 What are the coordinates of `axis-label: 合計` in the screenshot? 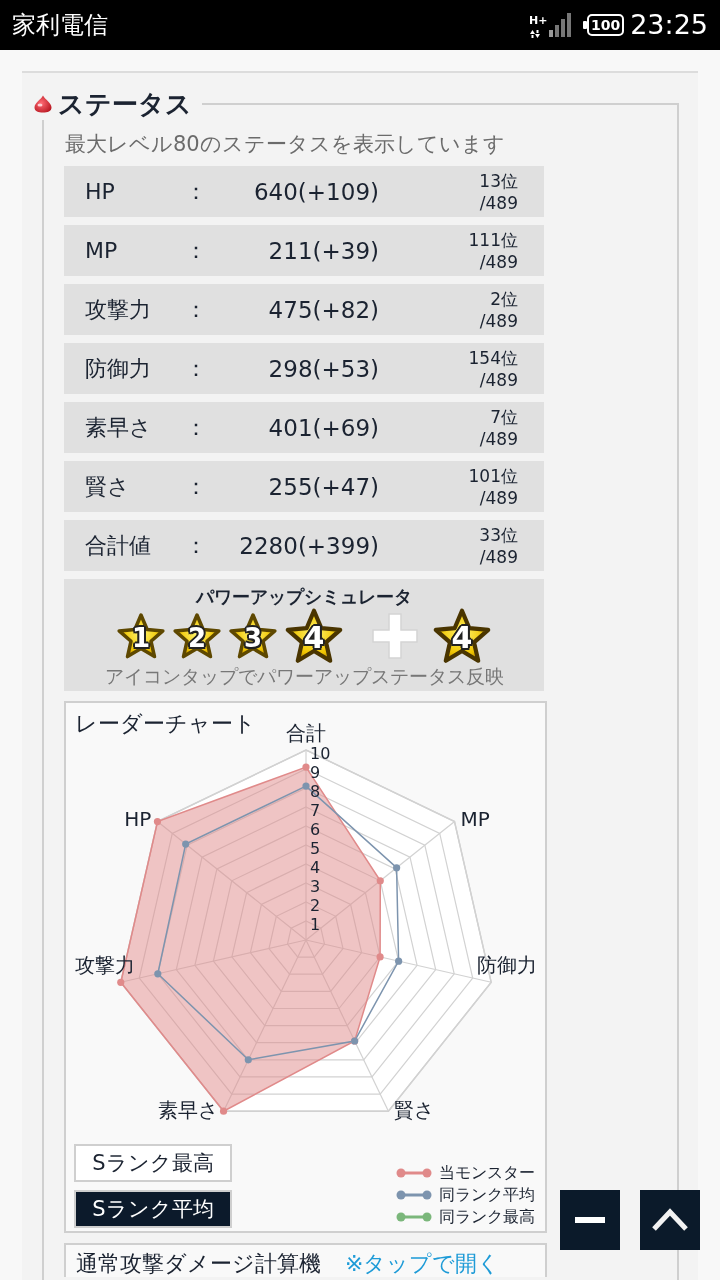 It's located at (306, 733).